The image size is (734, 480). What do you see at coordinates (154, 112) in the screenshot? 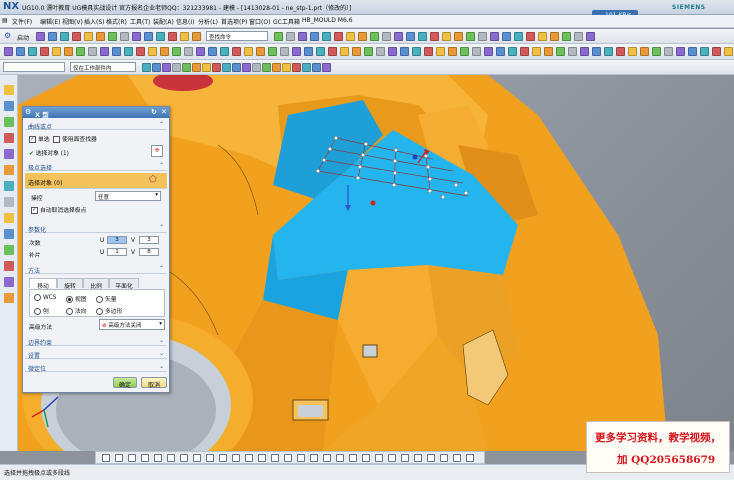
I see `reset-icon: ↻` at bounding box center [154, 112].